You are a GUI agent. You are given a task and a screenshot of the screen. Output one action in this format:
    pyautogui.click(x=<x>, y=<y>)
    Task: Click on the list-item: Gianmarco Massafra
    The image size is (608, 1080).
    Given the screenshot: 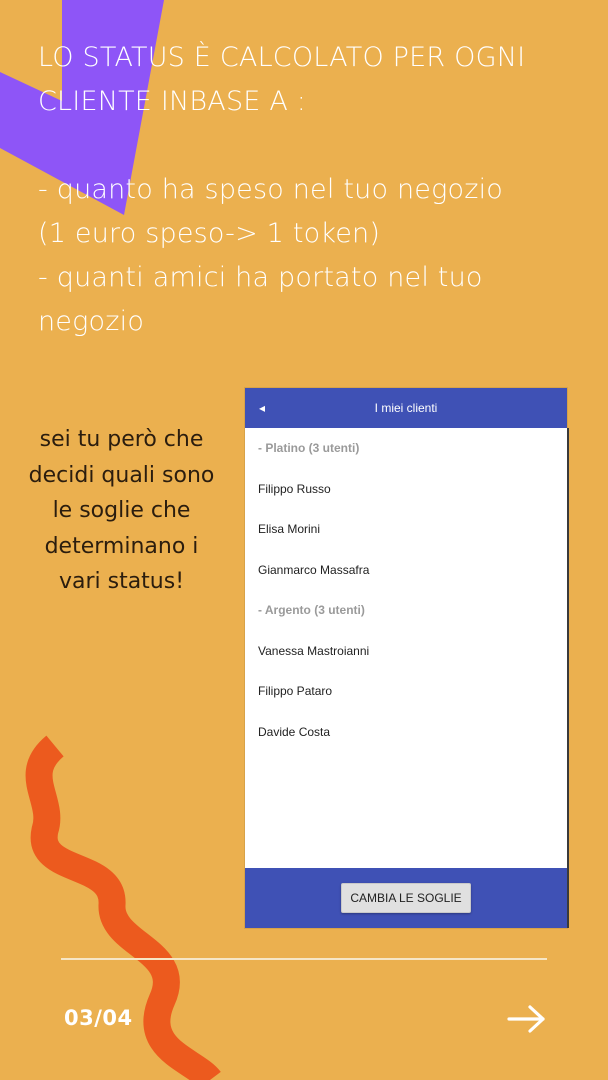 What is the action you would take?
    pyautogui.click(x=406, y=570)
    